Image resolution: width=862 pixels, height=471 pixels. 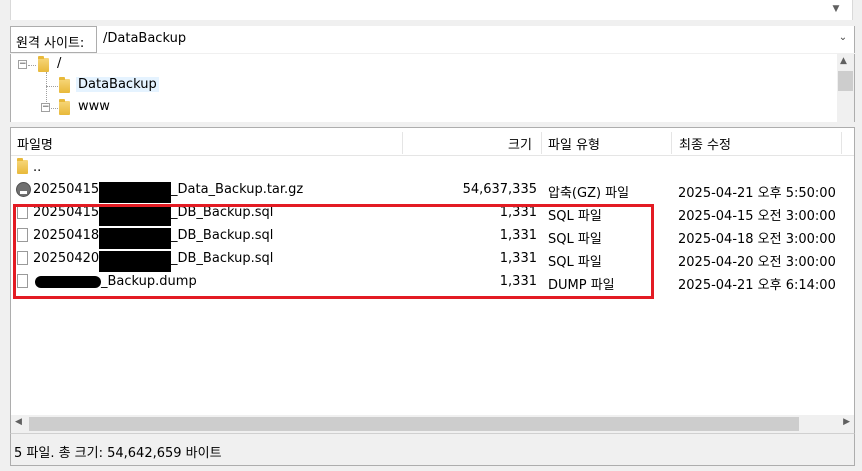 What do you see at coordinates (836, 9) in the screenshot?
I see `scroll-down-icon: ▼` at bounding box center [836, 9].